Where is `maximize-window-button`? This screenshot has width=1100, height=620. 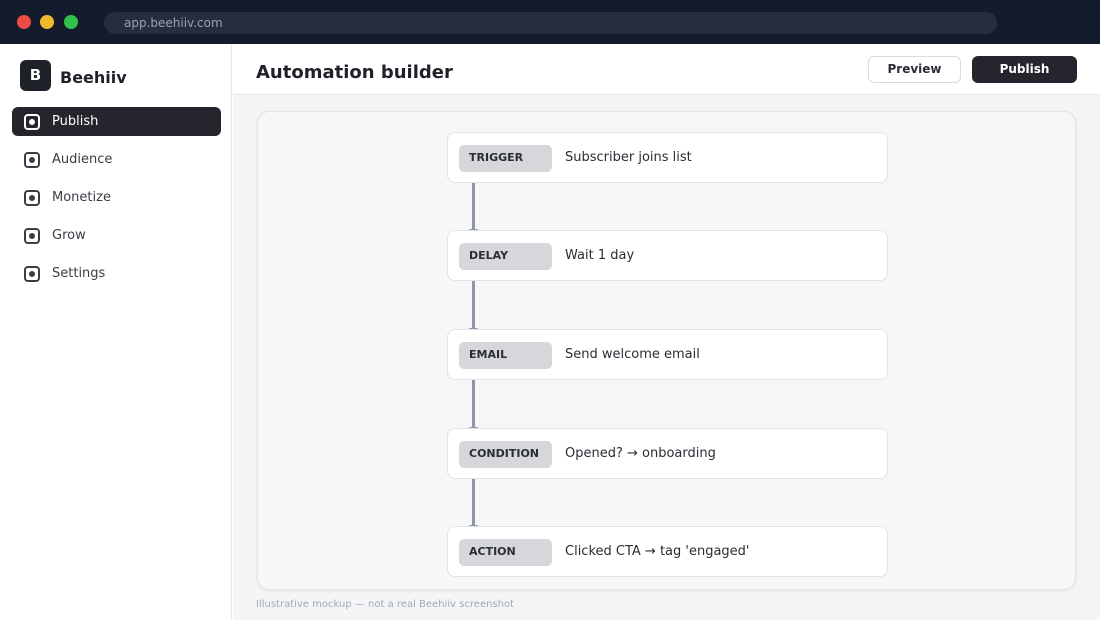
maximize-window-button is located at coordinates (71, 22).